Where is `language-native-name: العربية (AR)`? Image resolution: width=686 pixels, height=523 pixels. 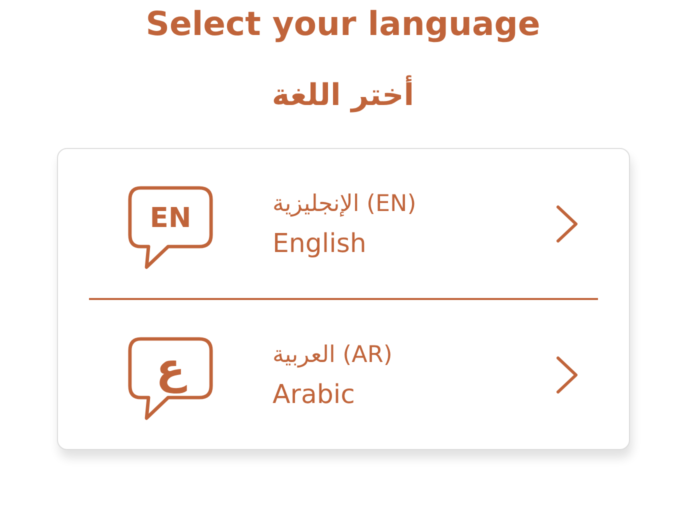 language-native-name: العربية (AR) is located at coordinates (333, 355).